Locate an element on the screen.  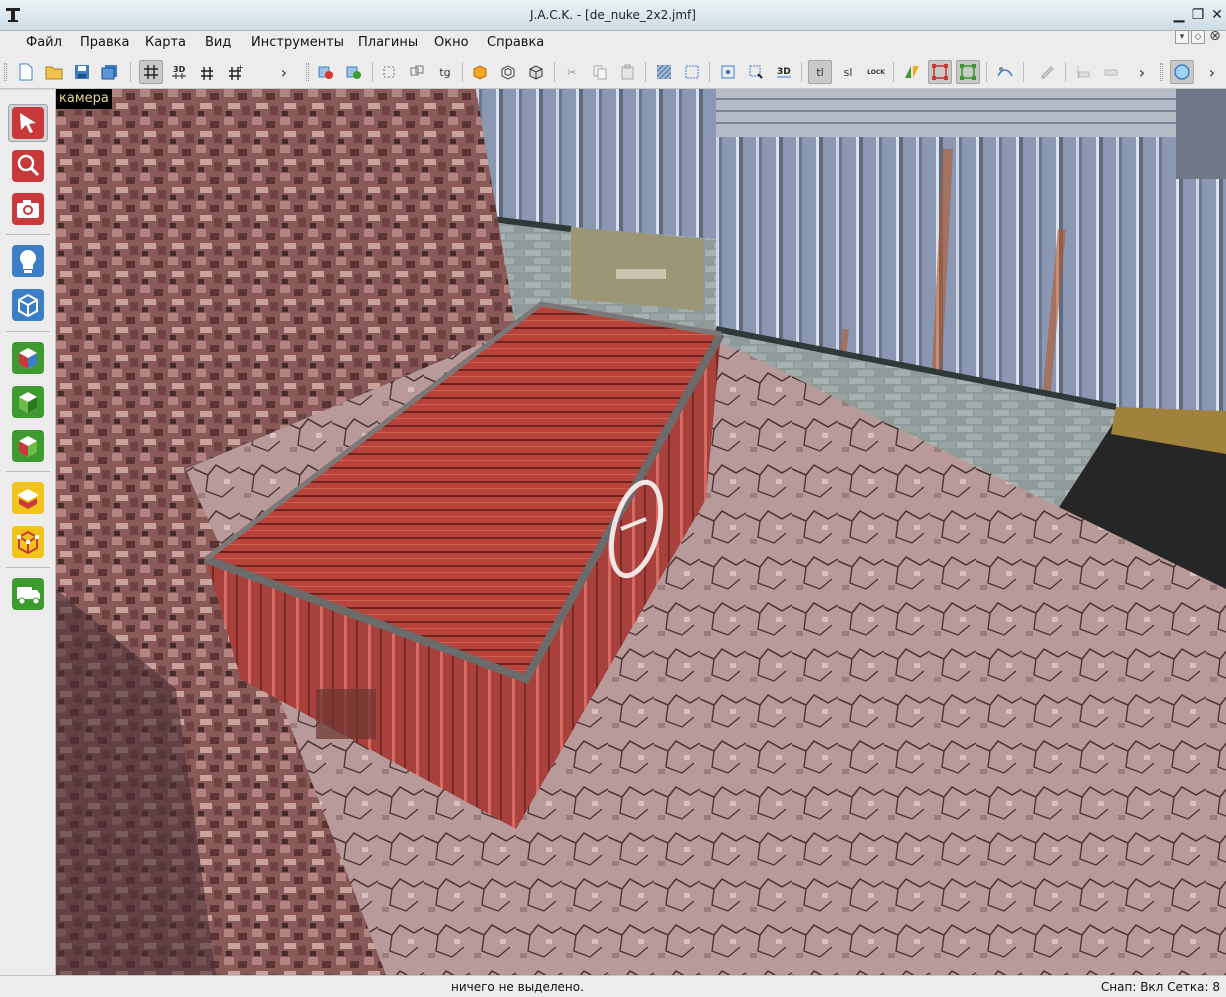
3d-grid-icon: 3D is located at coordinates (179, 72).